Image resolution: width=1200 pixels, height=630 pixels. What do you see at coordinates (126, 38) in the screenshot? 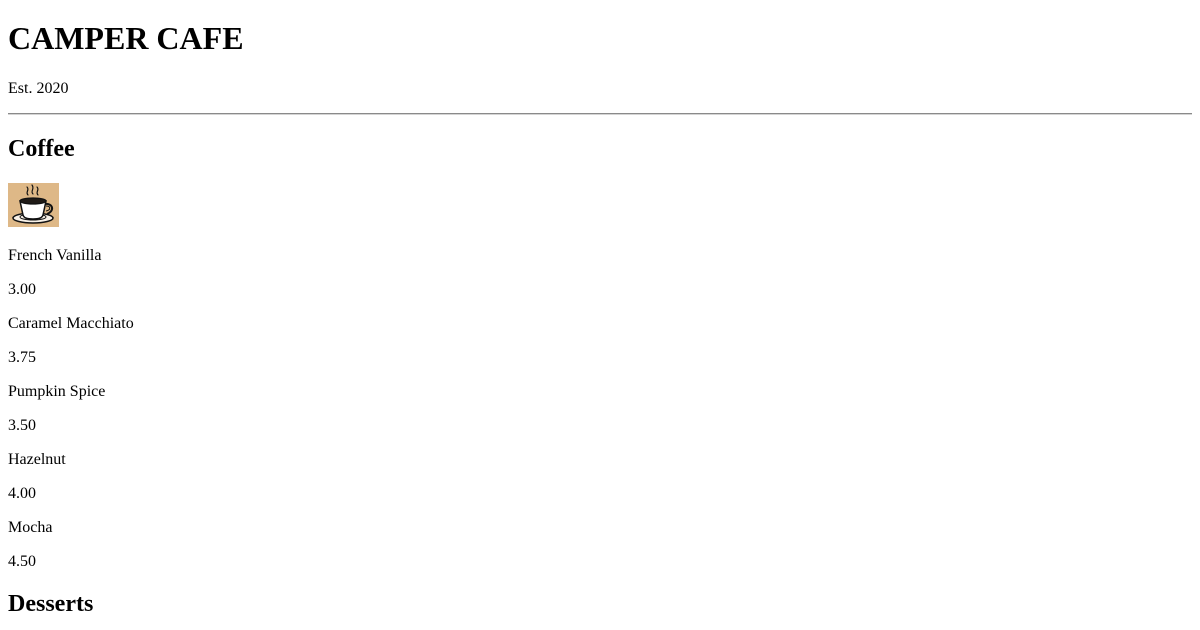
I see `site-title: CAMPER CAFE` at bounding box center [126, 38].